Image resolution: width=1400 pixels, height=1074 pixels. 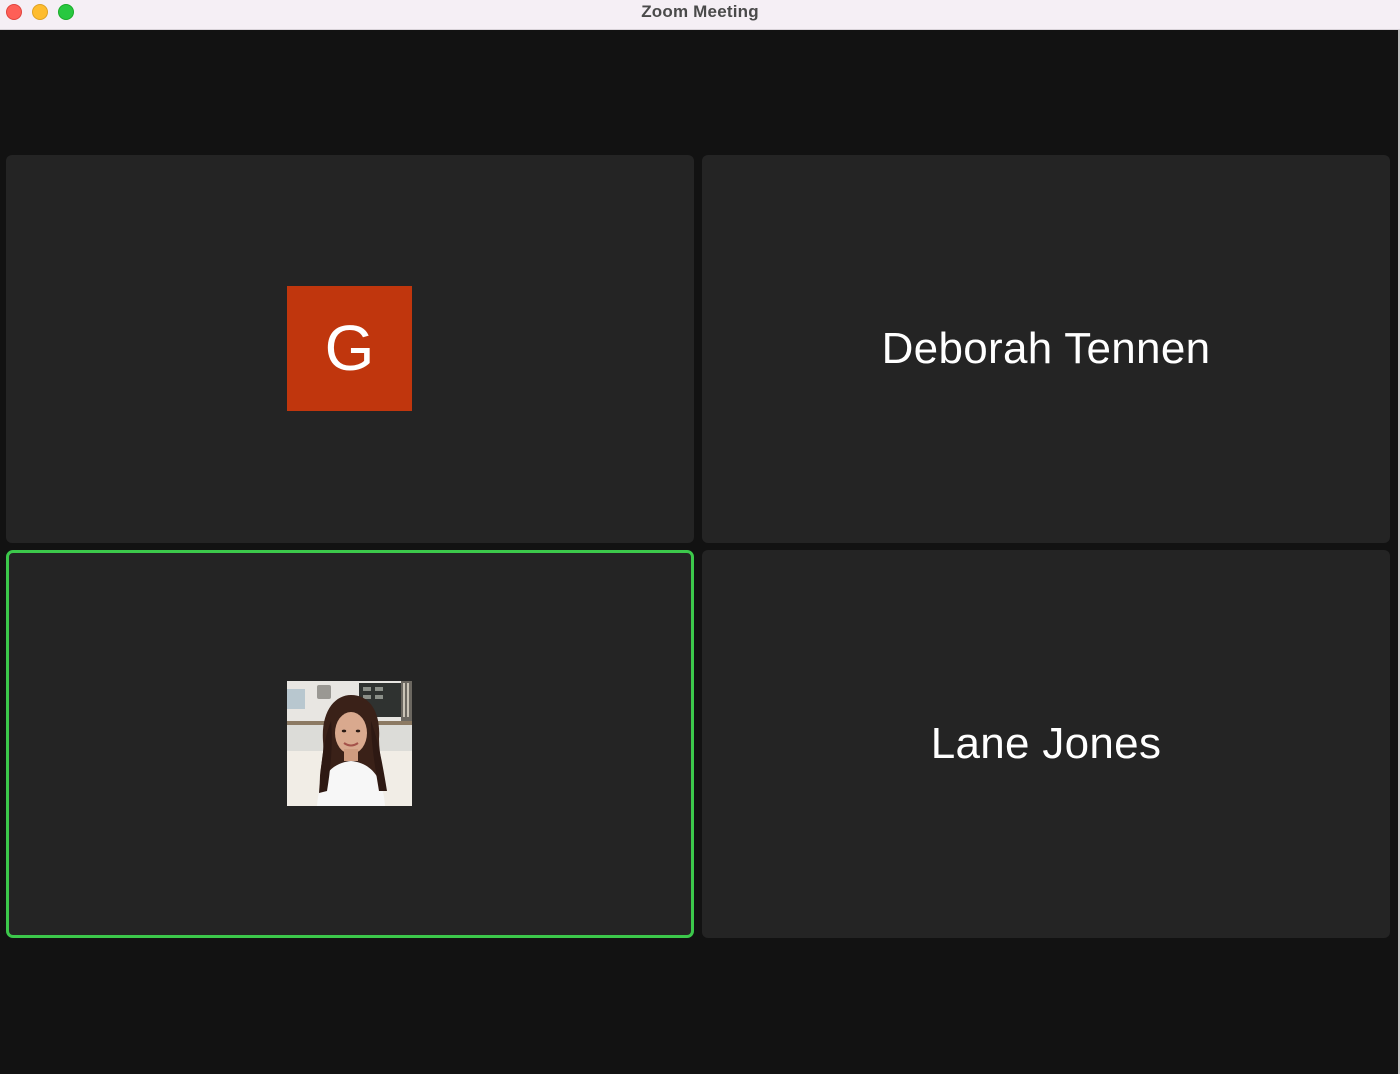 I want to click on participant-name: Lane Jones, so click(x=1046, y=743).